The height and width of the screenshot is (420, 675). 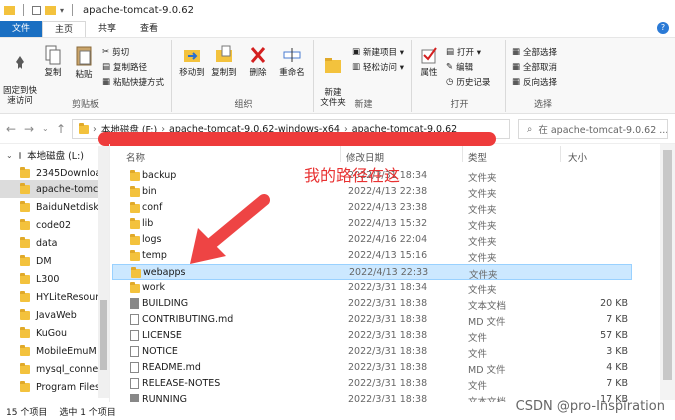 What do you see at coordinates (459, 67) in the screenshot?
I see `edit-button: ✎ 编辑` at bounding box center [459, 67].